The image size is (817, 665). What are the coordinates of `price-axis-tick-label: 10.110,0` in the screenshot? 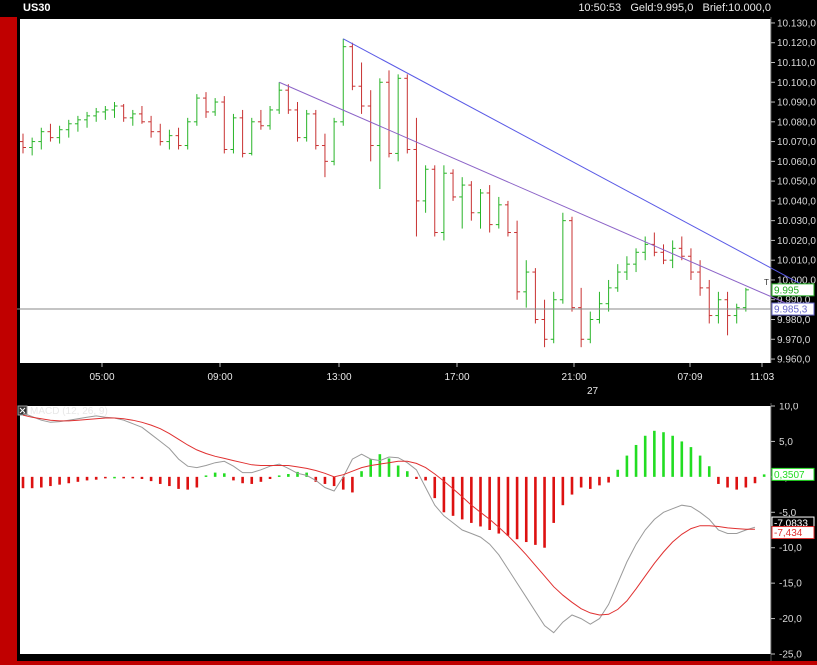 It's located at (796, 63).